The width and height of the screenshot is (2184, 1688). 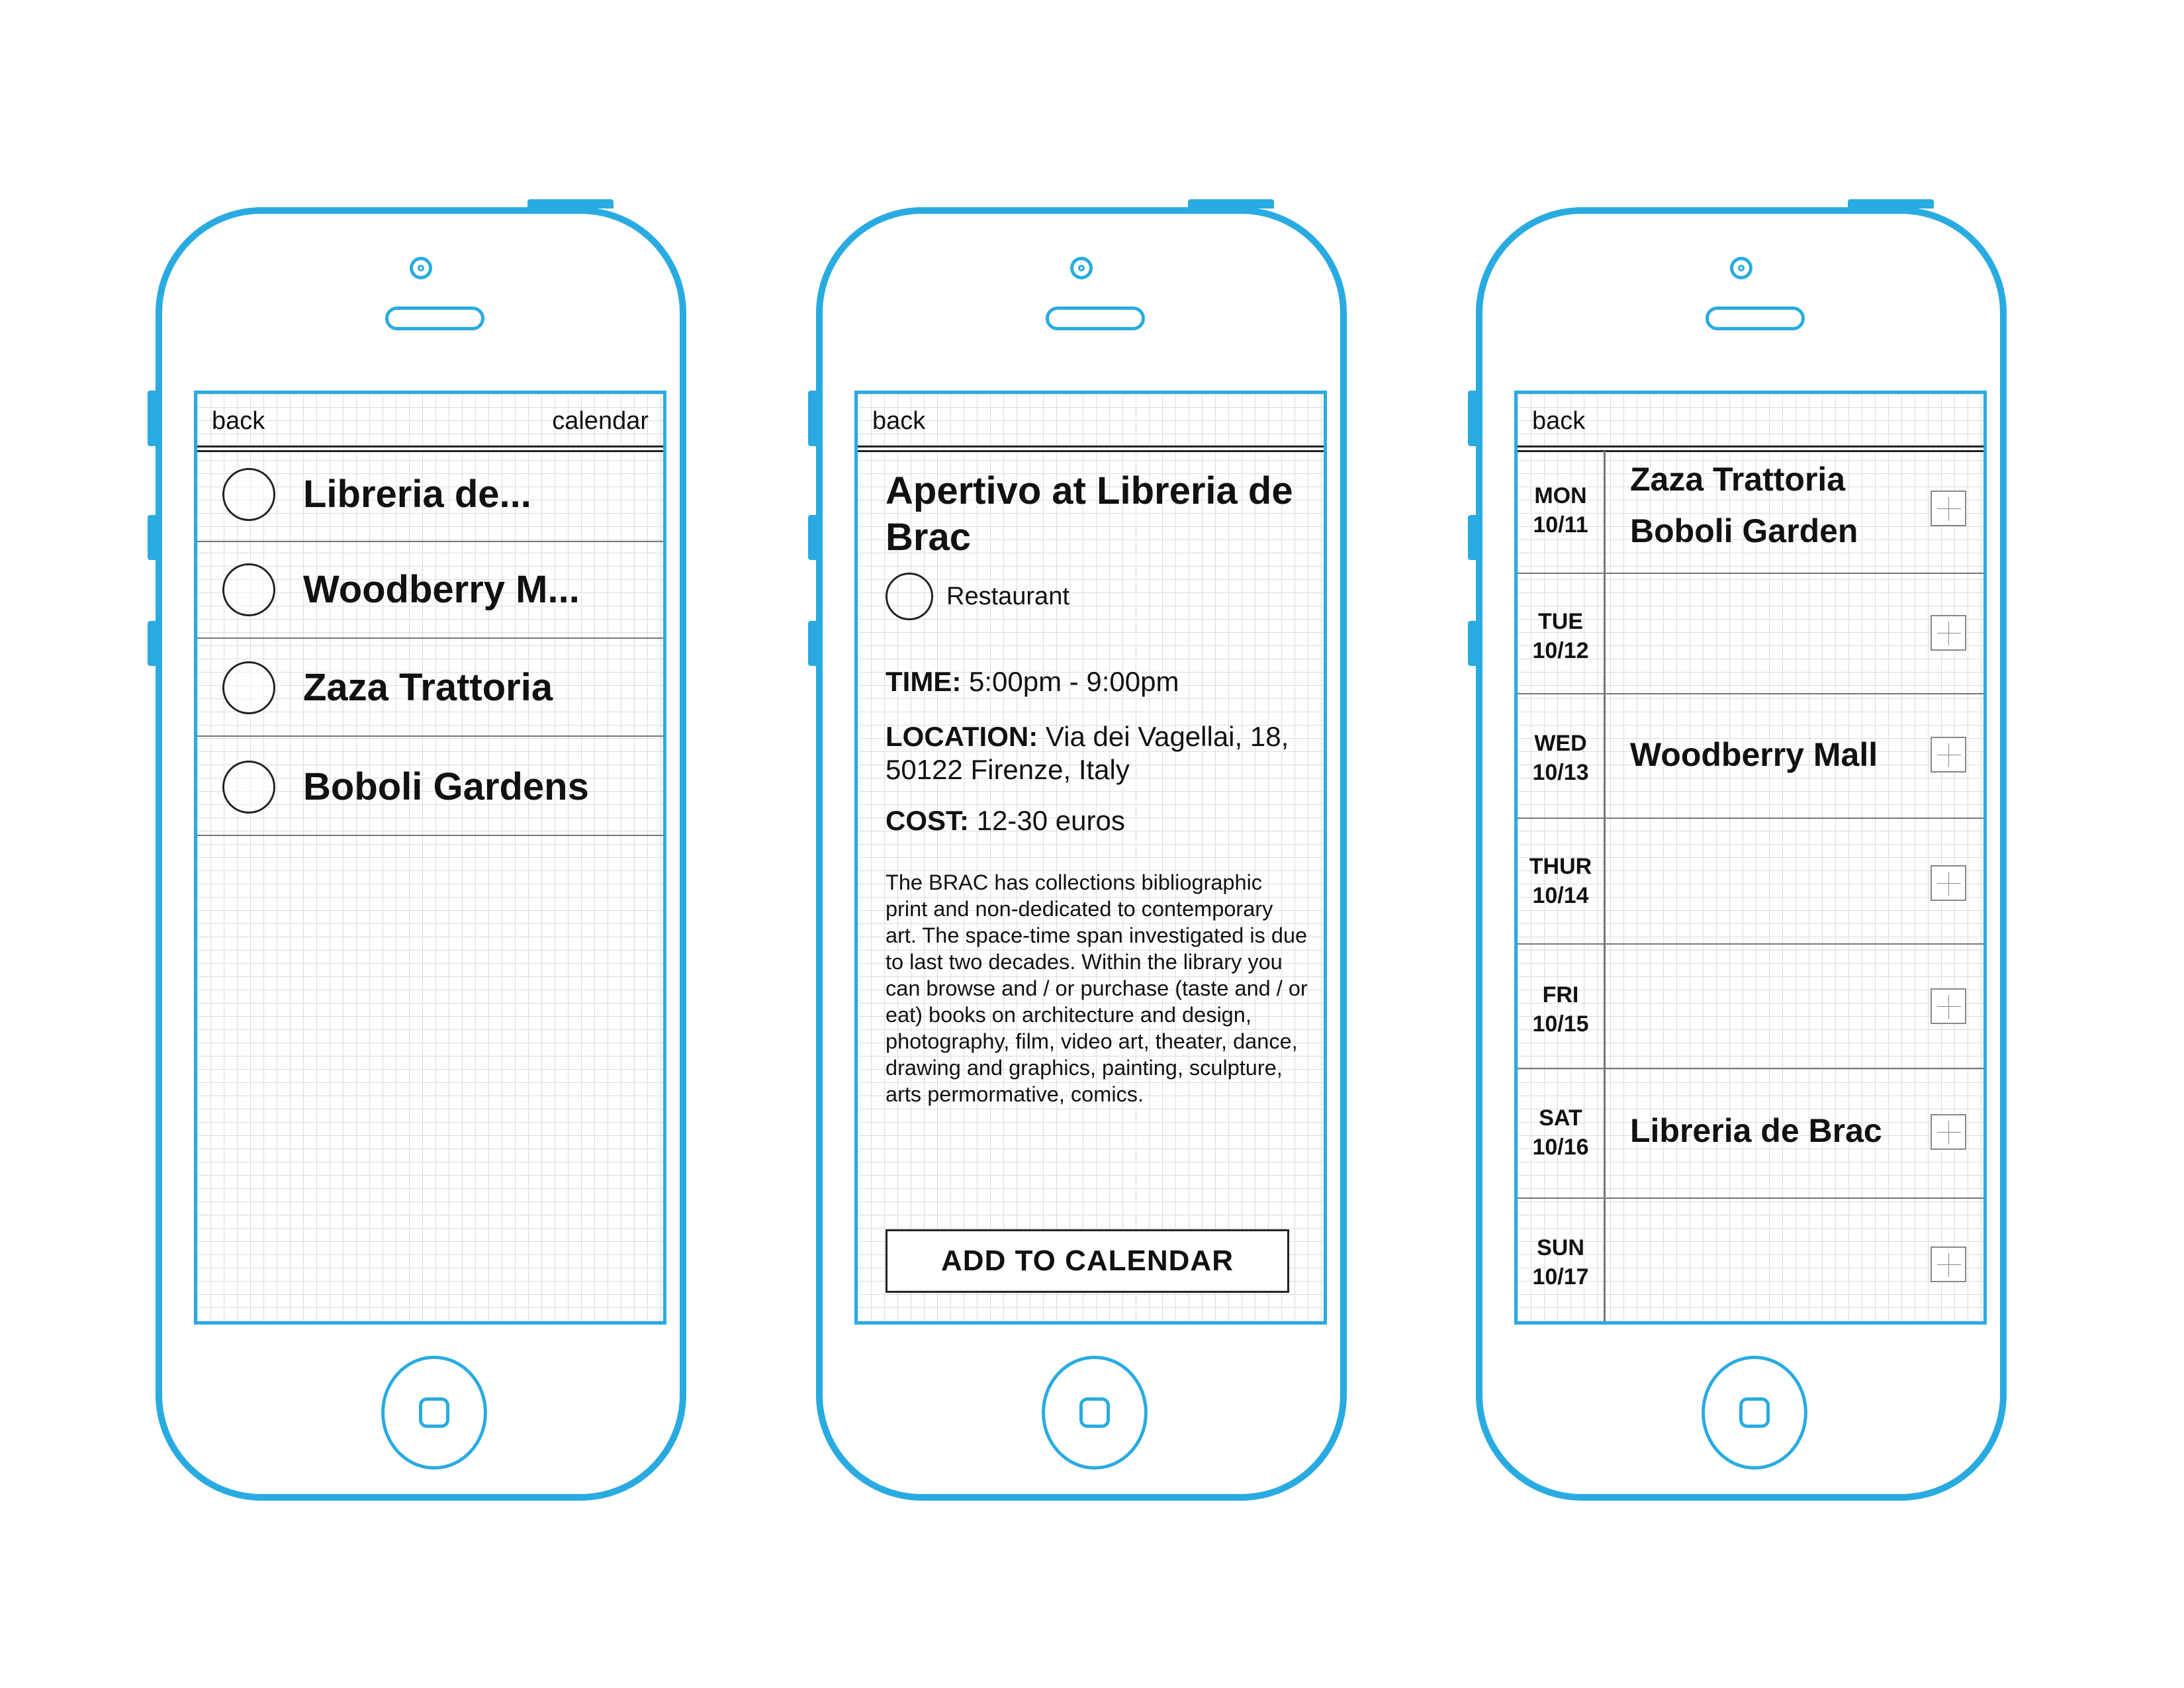 I want to click on day-of-week: SUN, so click(x=1561, y=1247).